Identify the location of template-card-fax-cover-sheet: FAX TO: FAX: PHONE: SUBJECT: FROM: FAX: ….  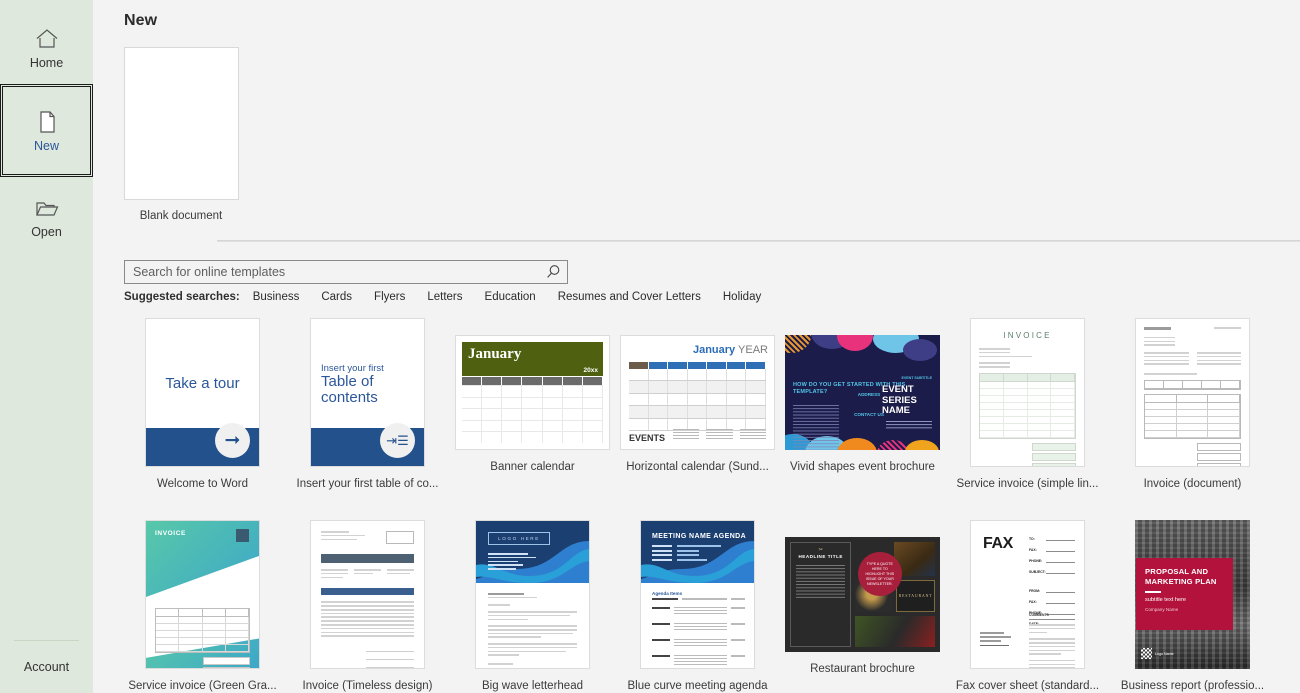
(1027, 606).